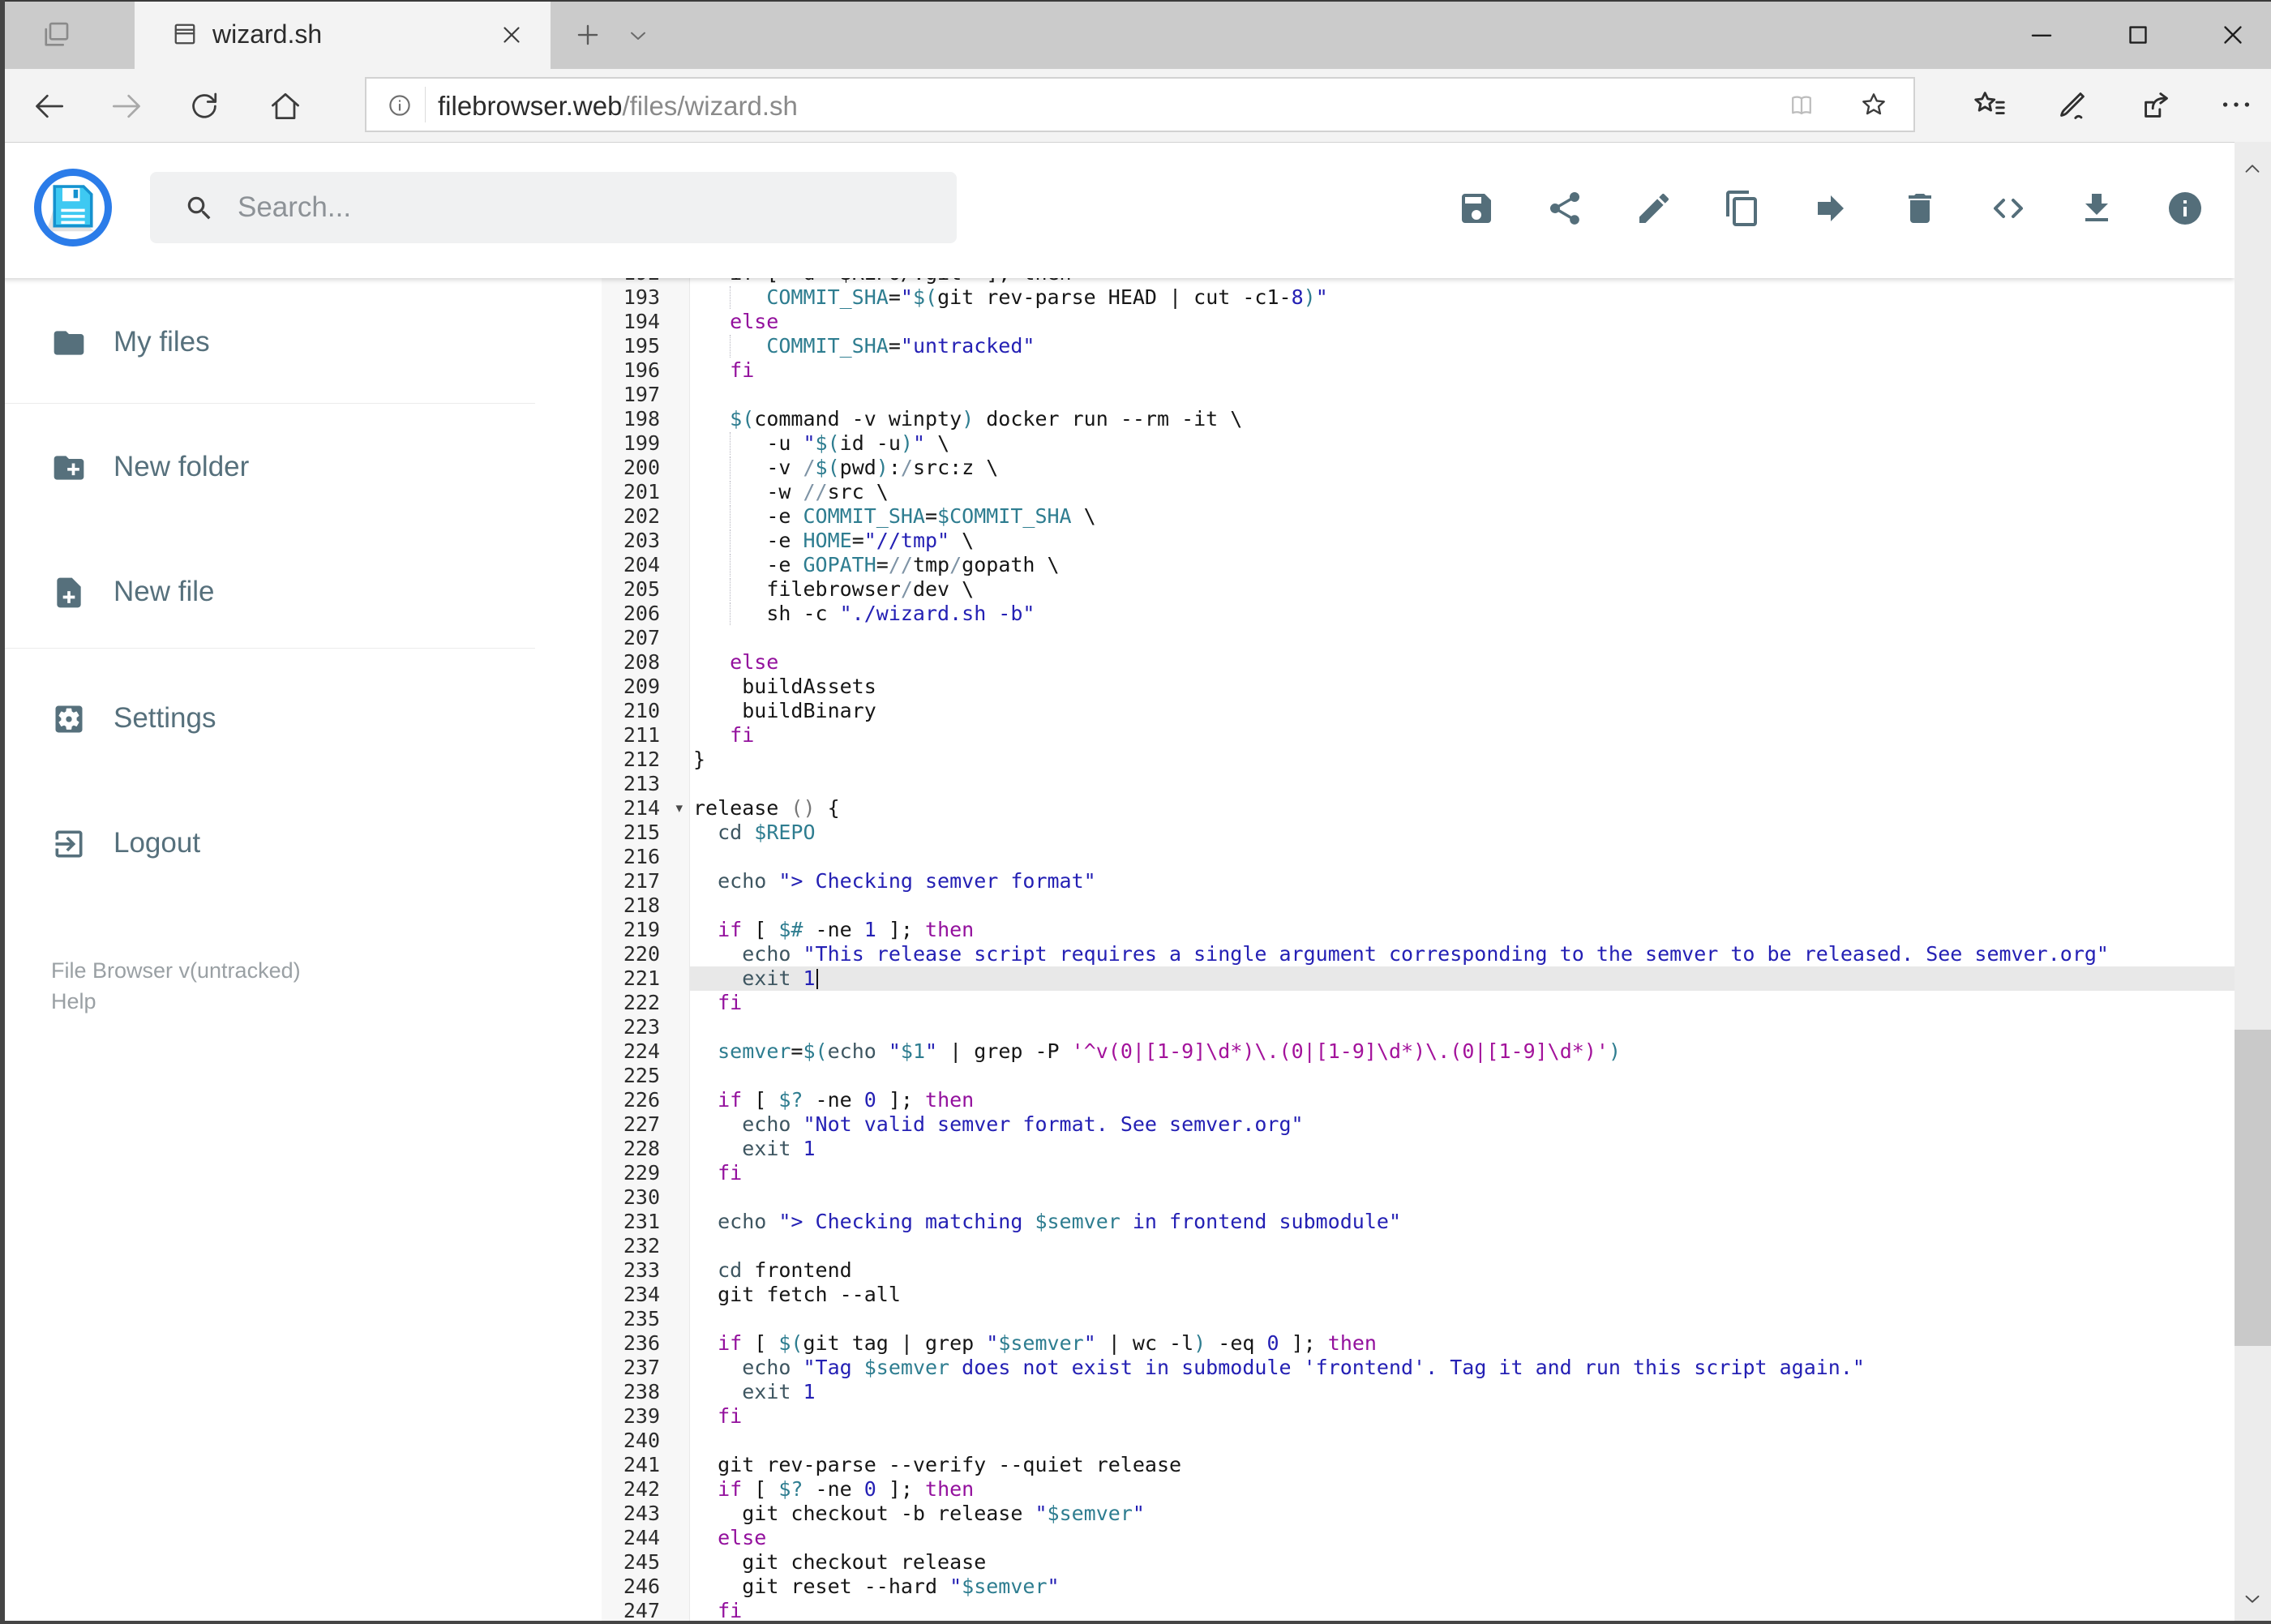 The height and width of the screenshot is (1624, 2271). What do you see at coordinates (1419, 1271) in the screenshot?
I see `code-line: 233 cd frontend` at bounding box center [1419, 1271].